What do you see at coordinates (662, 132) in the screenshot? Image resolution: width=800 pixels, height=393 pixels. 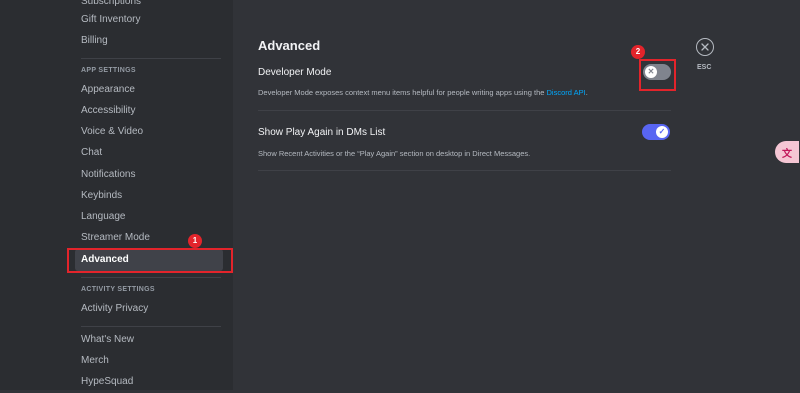 I see `checkmark-icon: ✓` at bounding box center [662, 132].